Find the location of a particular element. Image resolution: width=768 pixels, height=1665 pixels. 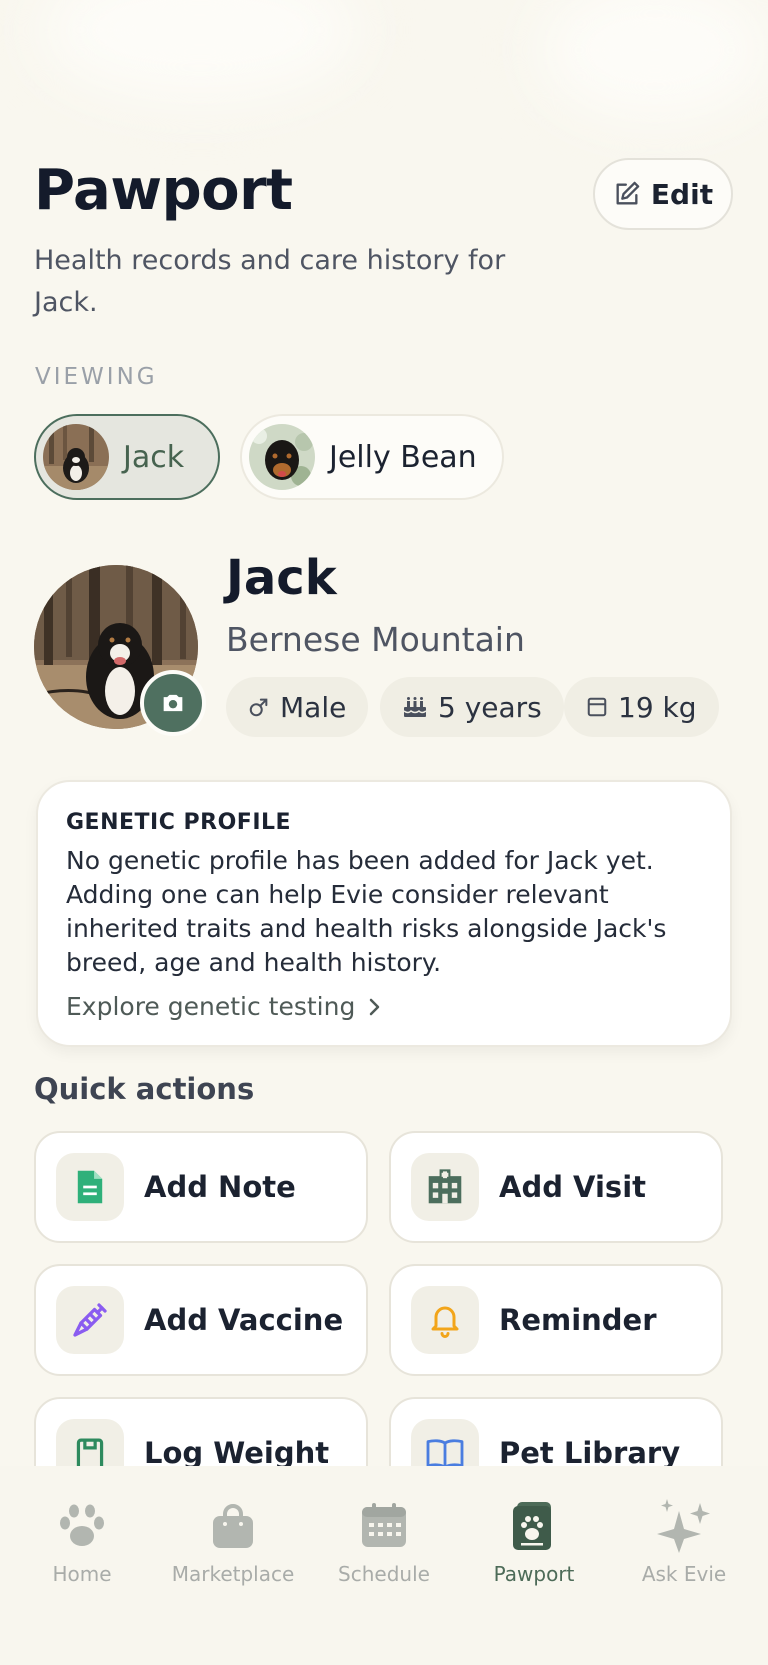

page-title: Pawport is located at coordinates (163, 190).